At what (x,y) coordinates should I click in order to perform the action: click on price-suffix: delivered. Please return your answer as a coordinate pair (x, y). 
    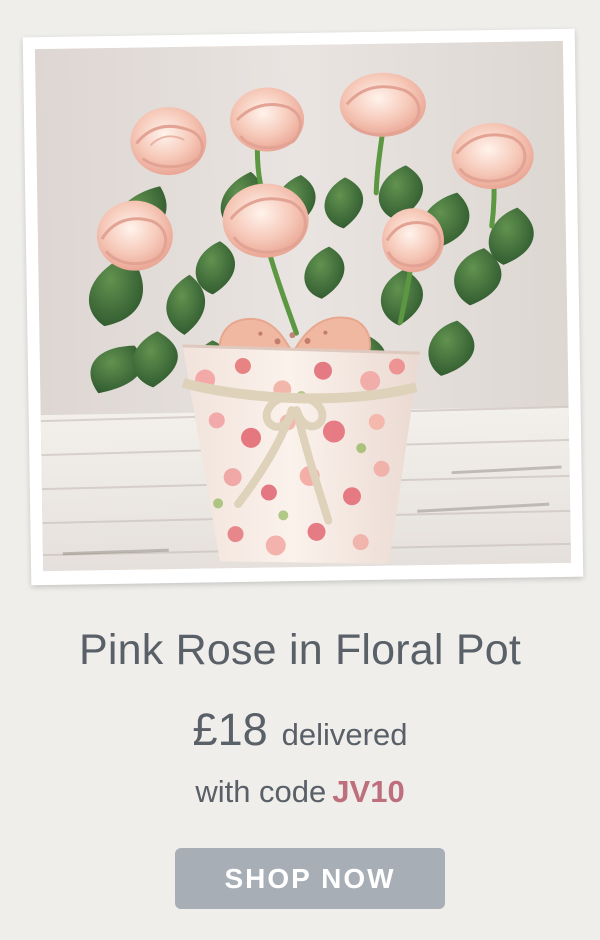
    Looking at the image, I should click on (344, 734).